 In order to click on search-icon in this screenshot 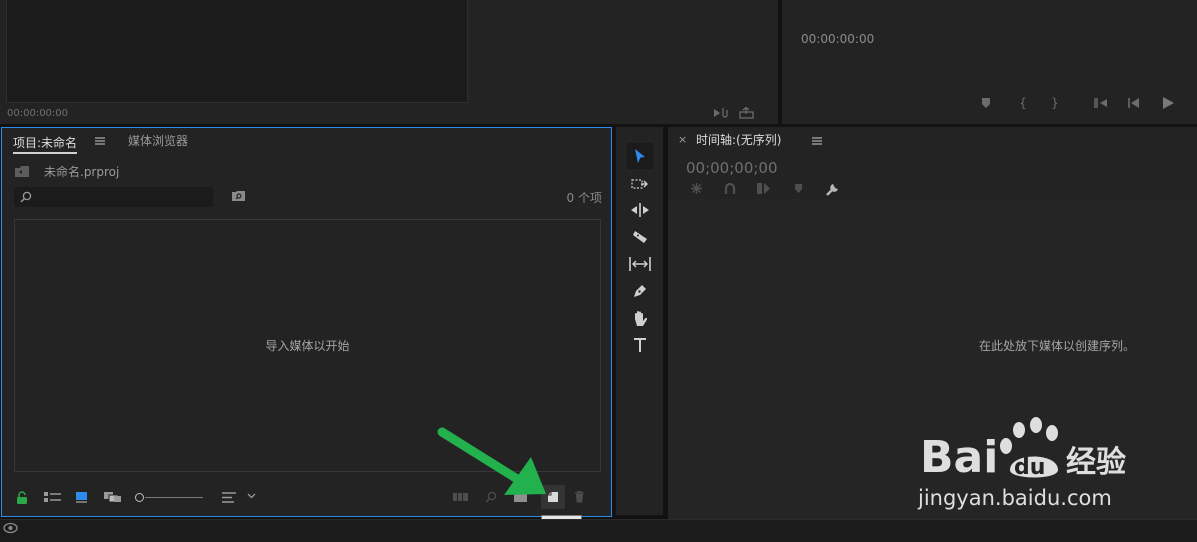, I will do `click(26, 197)`.